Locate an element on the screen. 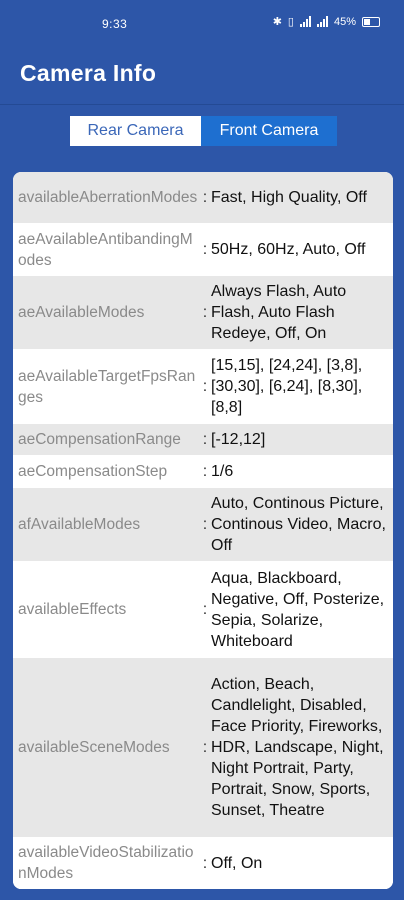 The image size is (404, 900). tab-front-camera: Front Camera is located at coordinates (269, 131).